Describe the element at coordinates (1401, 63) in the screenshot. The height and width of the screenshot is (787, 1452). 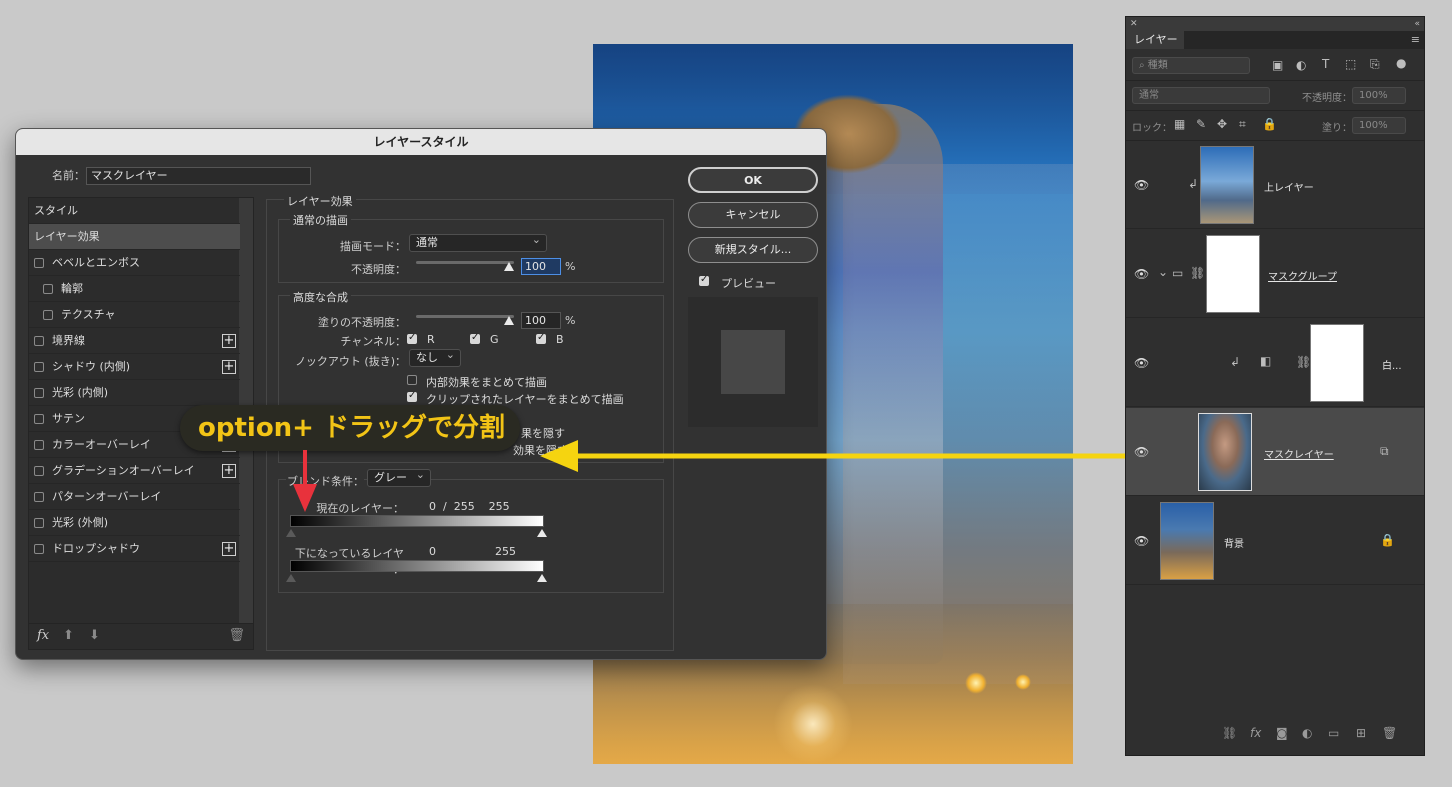
I see `filter-toggle-icon: ●` at that location.